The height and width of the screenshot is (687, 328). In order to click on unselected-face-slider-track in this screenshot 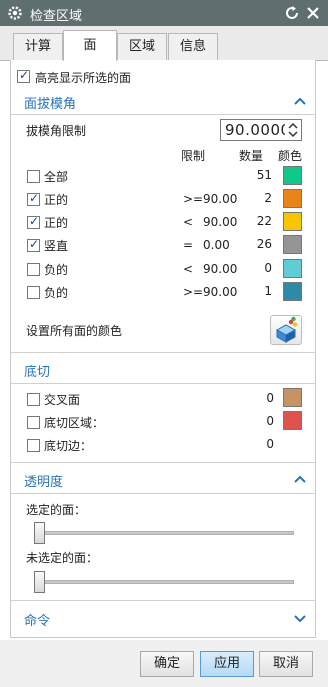, I will do `click(164, 582)`.